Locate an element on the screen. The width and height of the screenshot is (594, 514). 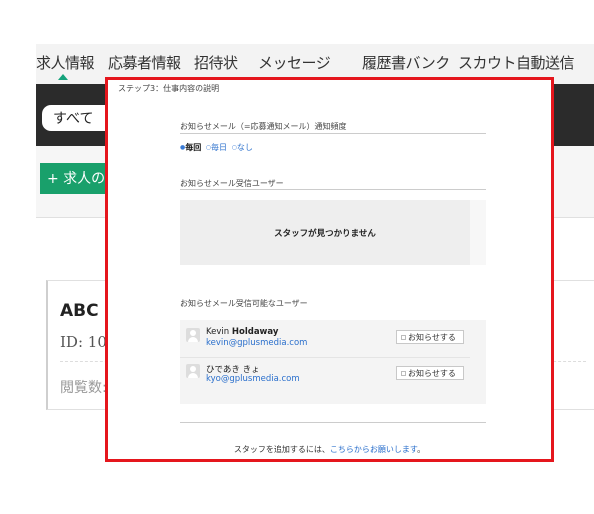
add-staff-hint: スタッフを追加するには、こちらからお願いします。 is located at coordinates (329, 449).